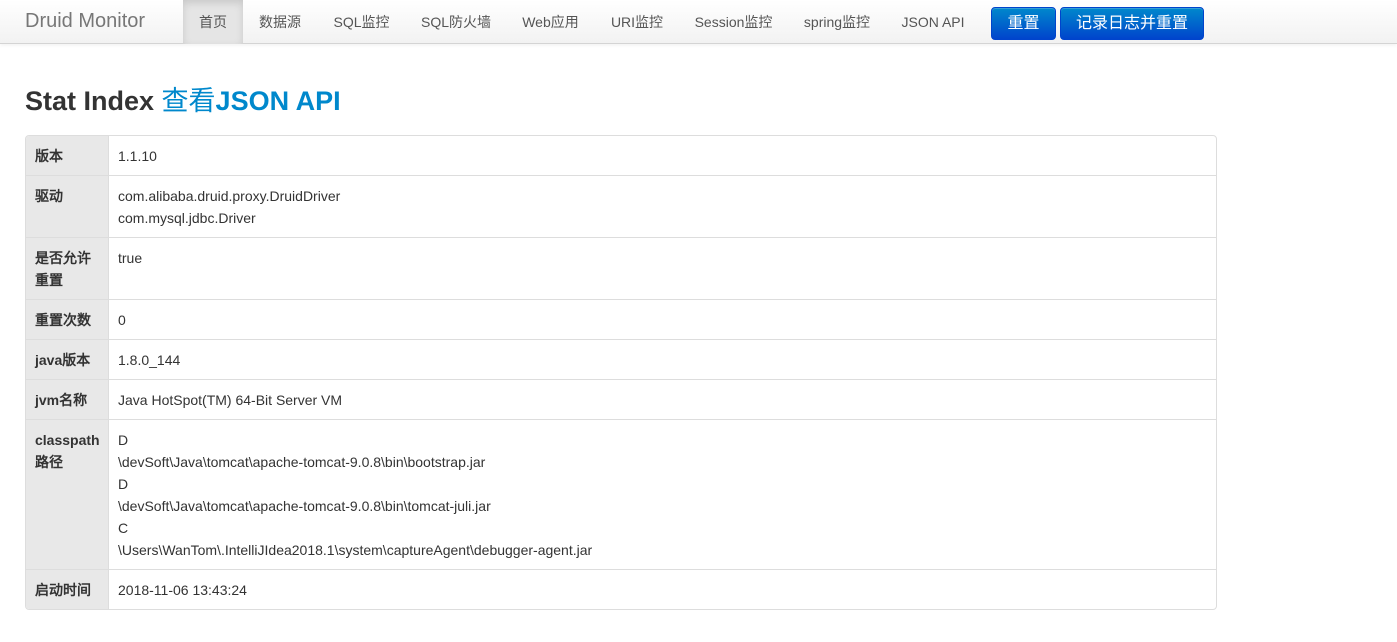 This screenshot has width=1397, height=642. What do you see at coordinates (837, 22) in the screenshot?
I see `nav-item-spring-monitor: spring监控` at bounding box center [837, 22].